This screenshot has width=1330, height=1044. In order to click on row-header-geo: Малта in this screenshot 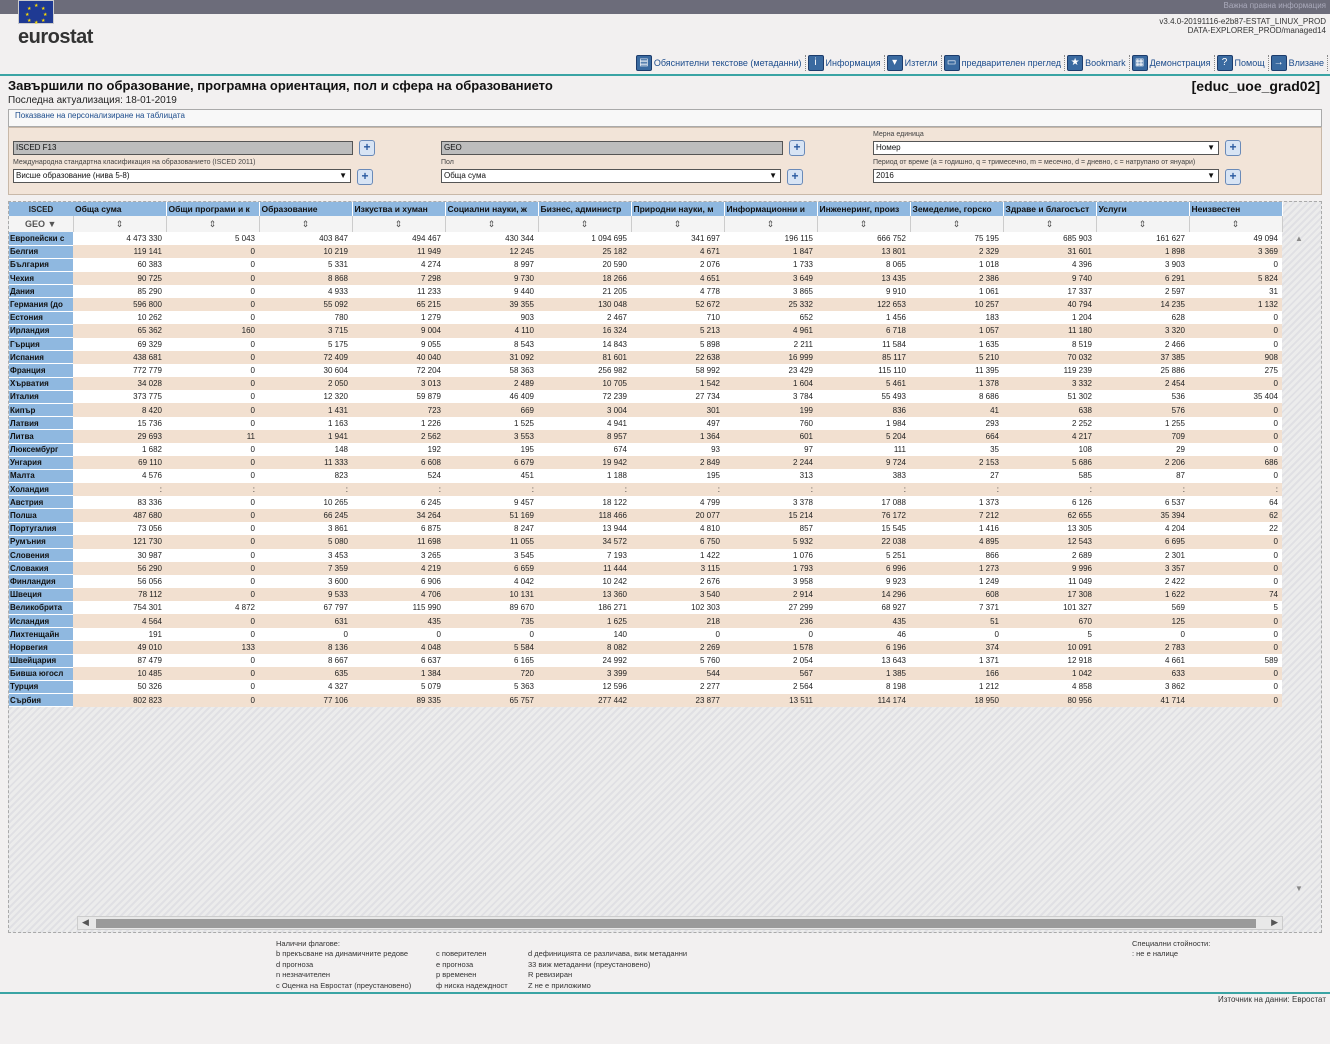, I will do `click(41, 476)`.